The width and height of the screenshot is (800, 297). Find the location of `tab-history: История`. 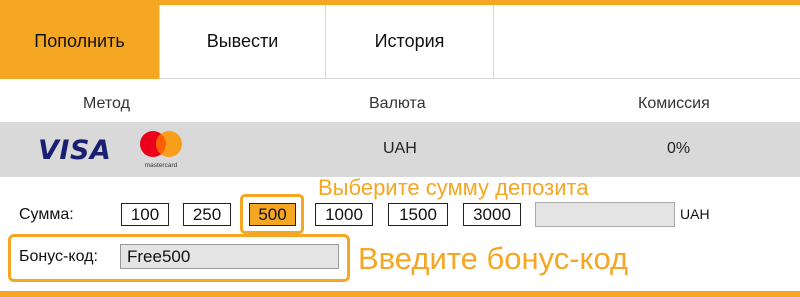

tab-history: История is located at coordinates (410, 42).